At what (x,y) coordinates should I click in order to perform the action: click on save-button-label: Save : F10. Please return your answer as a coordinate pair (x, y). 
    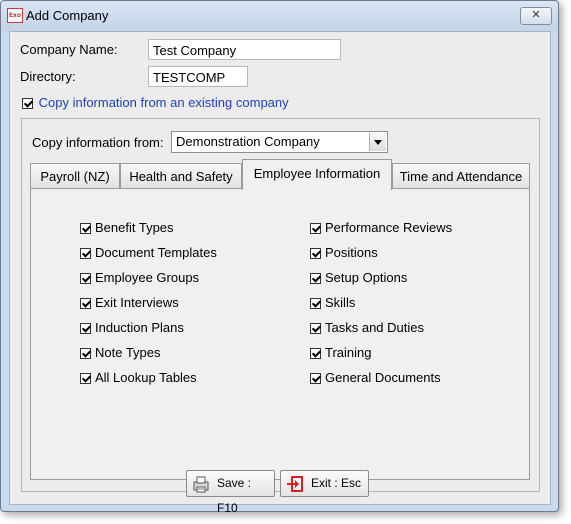
    Looking at the image, I should click on (234, 495).